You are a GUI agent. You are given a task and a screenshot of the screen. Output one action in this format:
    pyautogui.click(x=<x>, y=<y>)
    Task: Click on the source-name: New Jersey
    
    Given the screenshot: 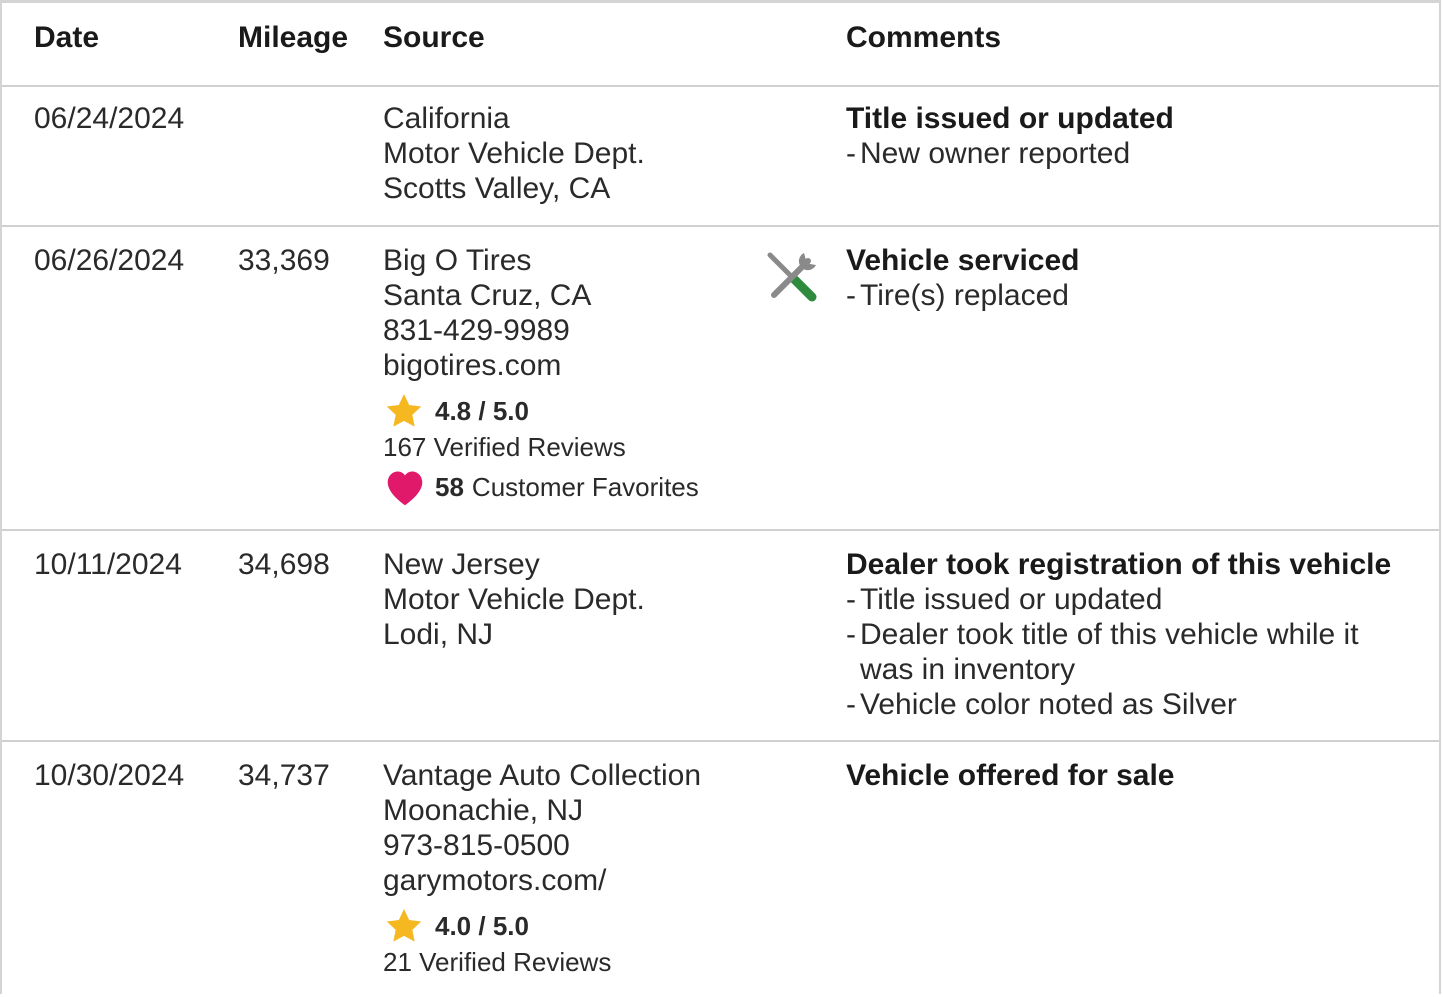 What is the action you would take?
    pyautogui.click(x=461, y=564)
    